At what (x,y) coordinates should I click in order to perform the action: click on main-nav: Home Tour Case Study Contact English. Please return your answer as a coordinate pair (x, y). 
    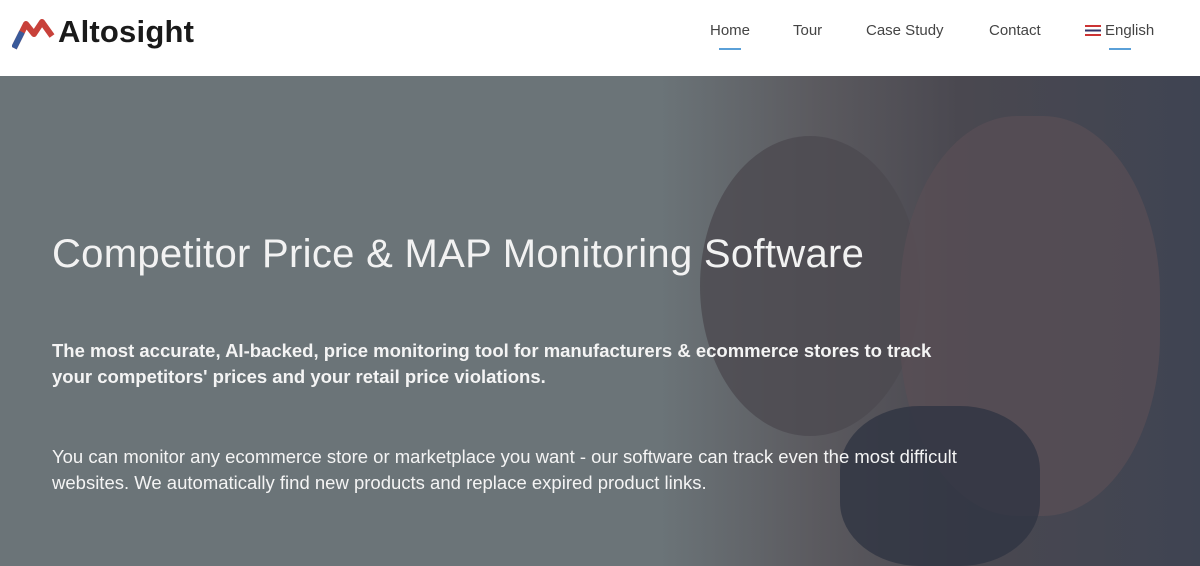
    Looking at the image, I should click on (600, 32).